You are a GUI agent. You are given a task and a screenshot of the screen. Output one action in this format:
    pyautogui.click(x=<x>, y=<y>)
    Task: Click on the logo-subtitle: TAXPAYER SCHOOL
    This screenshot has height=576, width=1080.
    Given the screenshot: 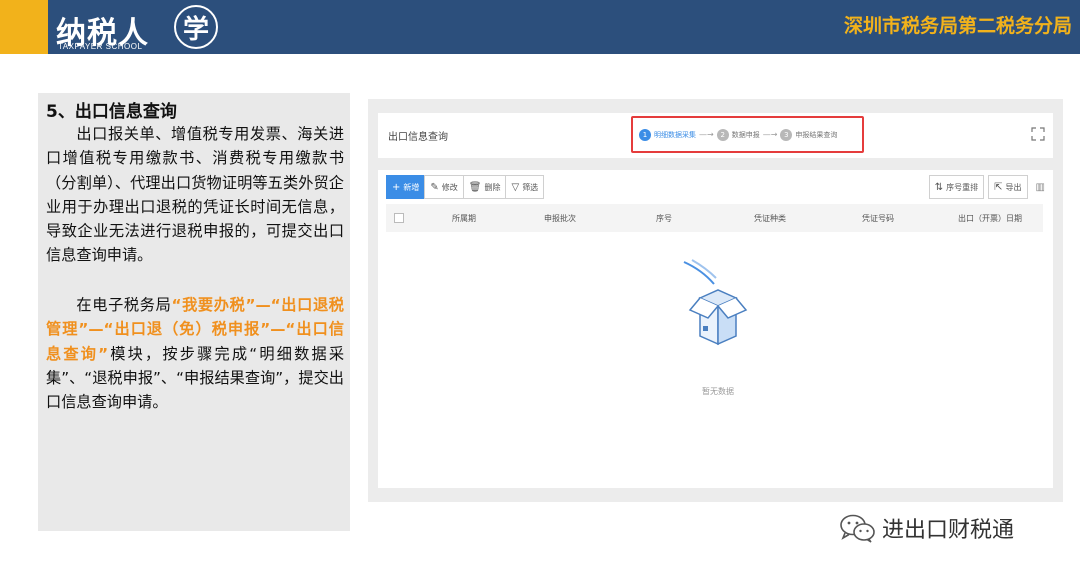 What is the action you would take?
    pyautogui.click(x=100, y=46)
    